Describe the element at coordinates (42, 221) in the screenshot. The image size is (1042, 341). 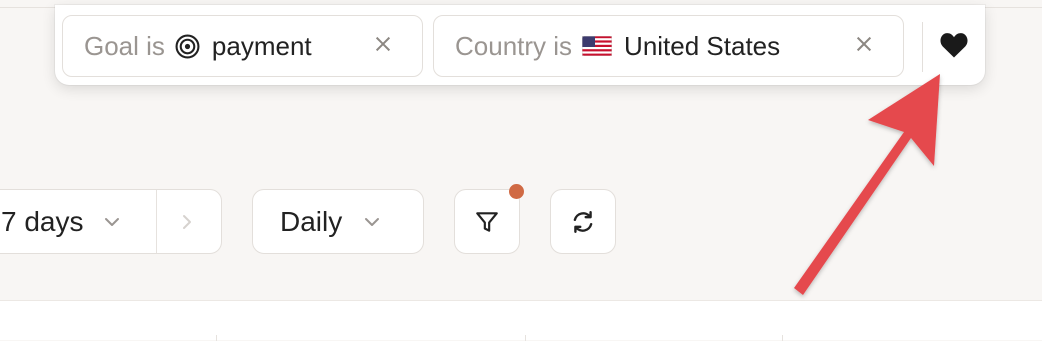
I see `date-range-label: 7 days` at that location.